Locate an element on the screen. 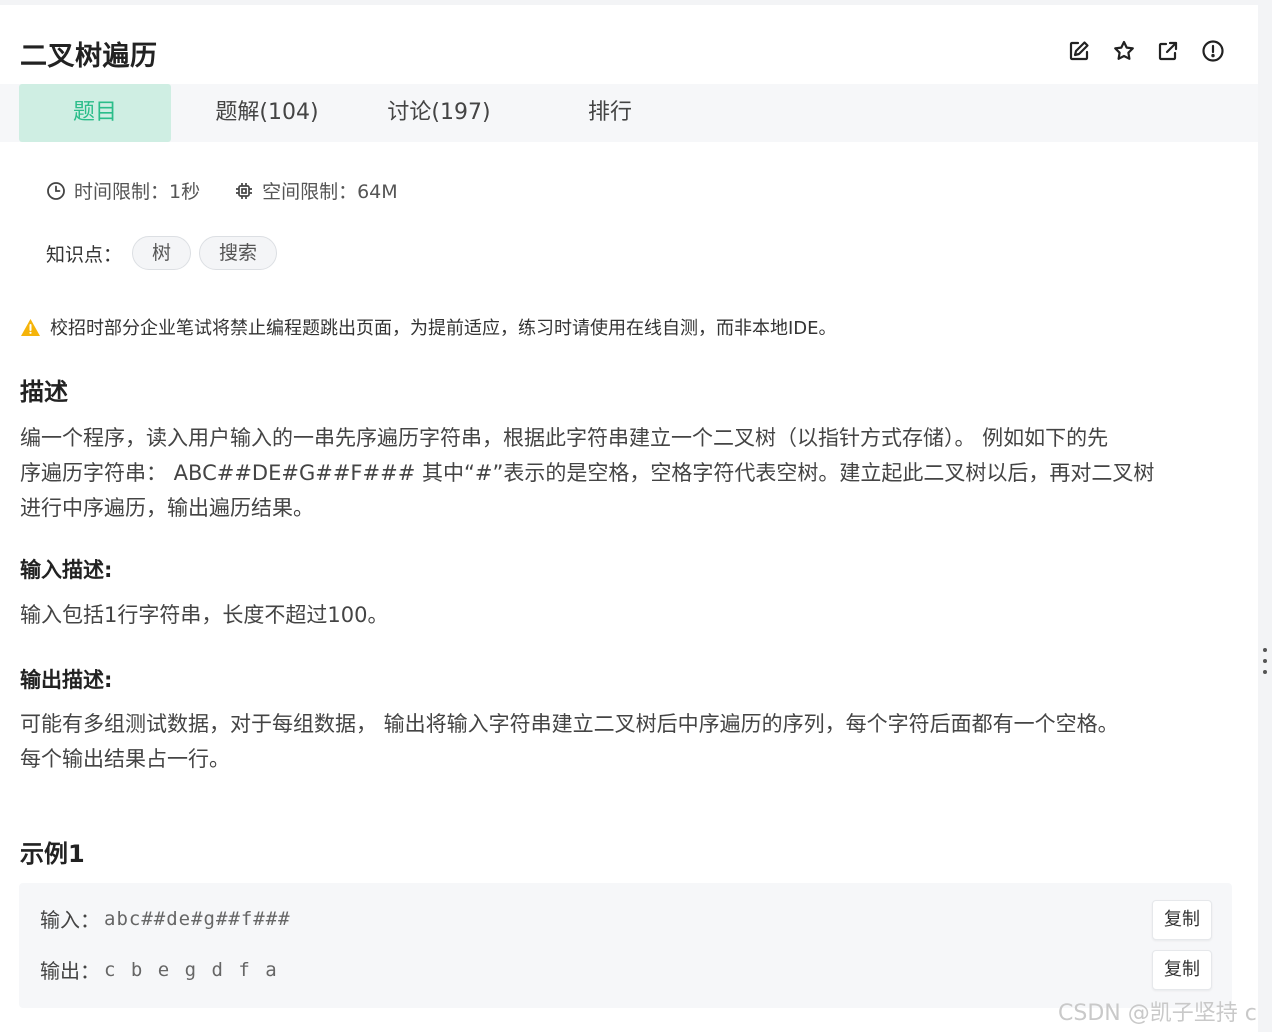 Image resolution: width=1272 pixels, height=1032 pixels. example-output-value: c b e g d f a is located at coordinates (191, 969).